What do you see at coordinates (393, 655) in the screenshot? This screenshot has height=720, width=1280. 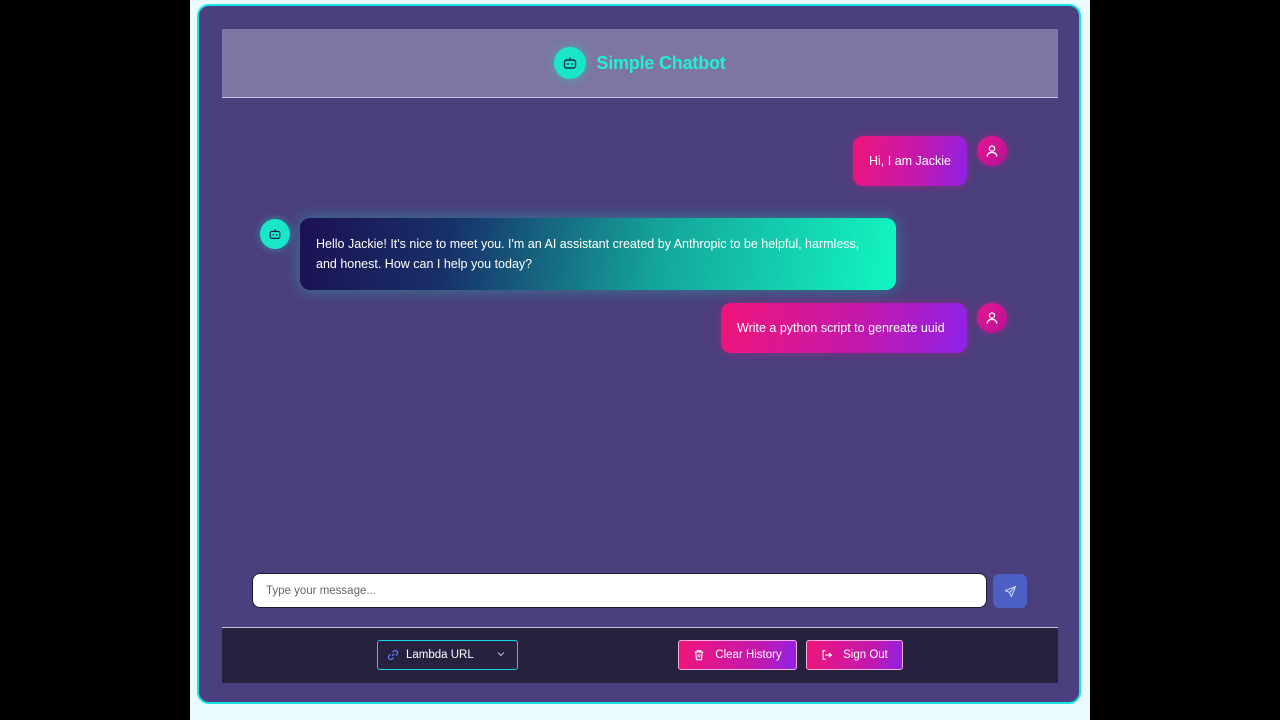 I see `link-icon` at bounding box center [393, 655].